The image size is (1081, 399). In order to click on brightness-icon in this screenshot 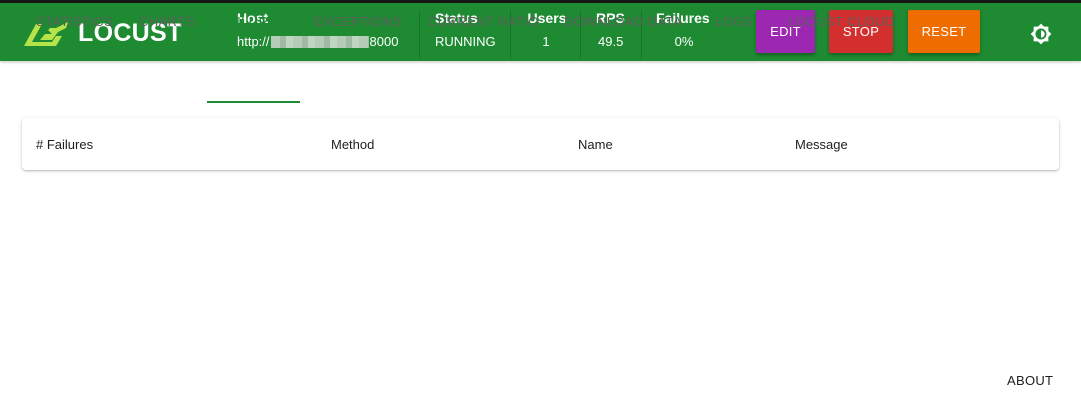, I will do `click(1041, 34)`.